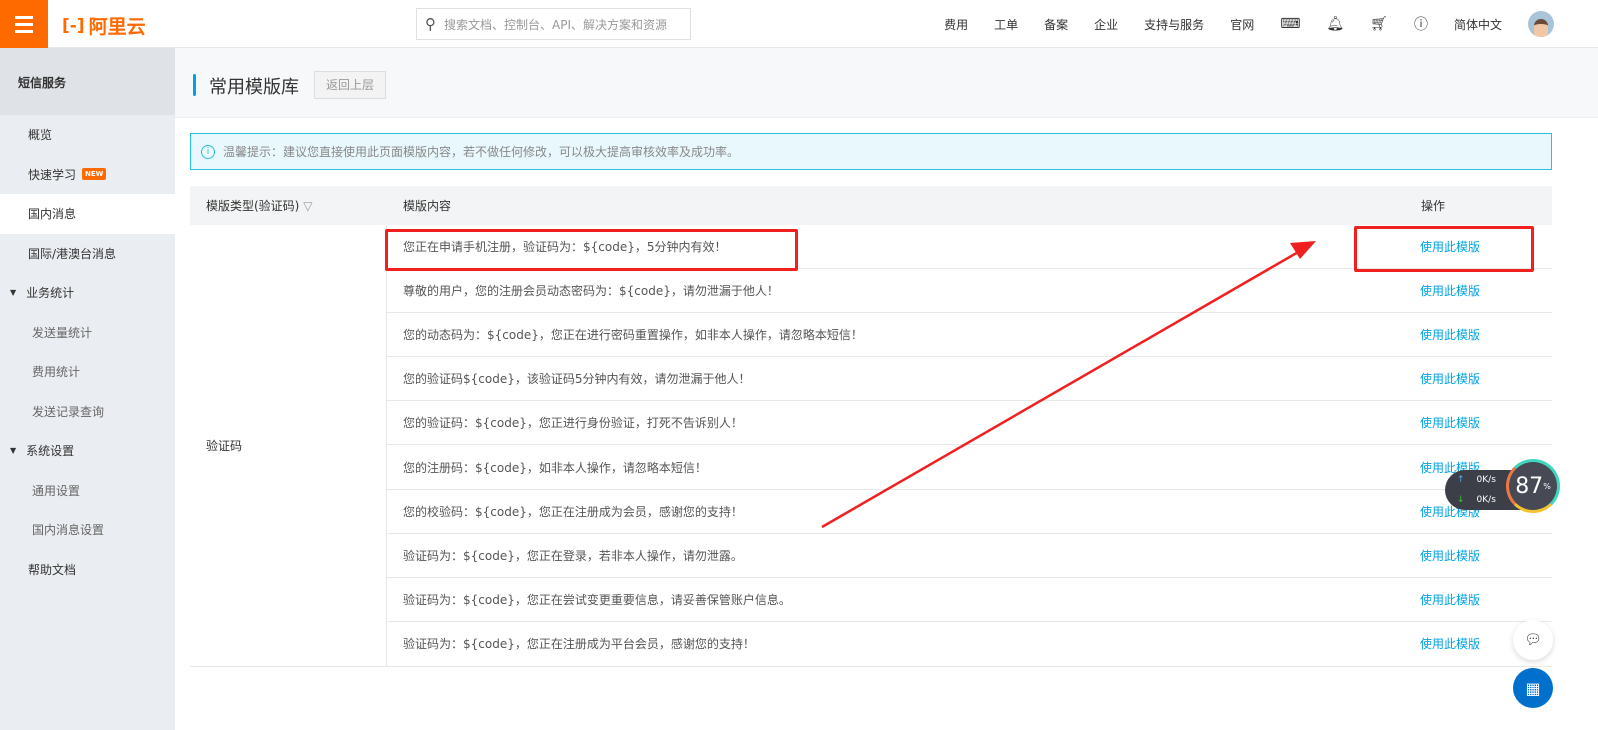  I want to click on gauge-unit: %, so click(1547, 486).